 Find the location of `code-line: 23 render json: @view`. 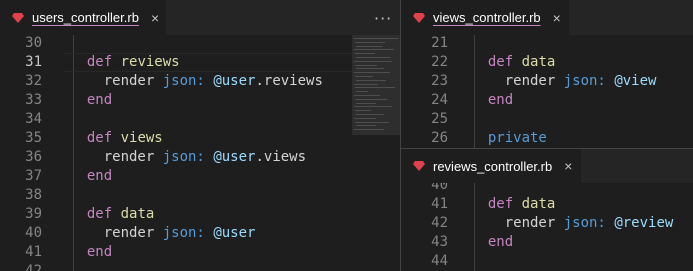

code-line: 23 render json: @view is located at coordinates (547, 81).